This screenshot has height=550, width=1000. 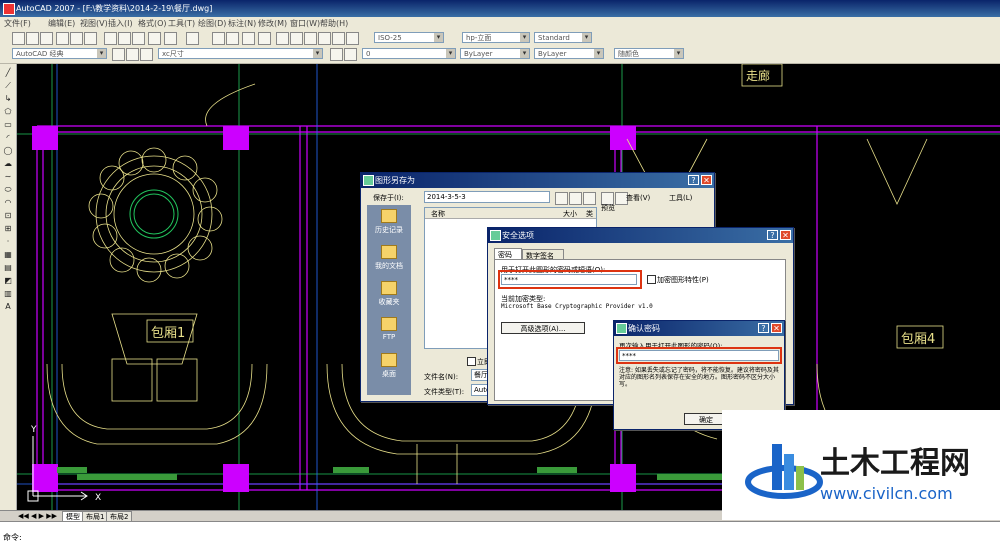 What do you see at coordinates (120, 23) in the screenshot?
I see `menu-insert: 插入(I)` at bounding box center [120, 23].